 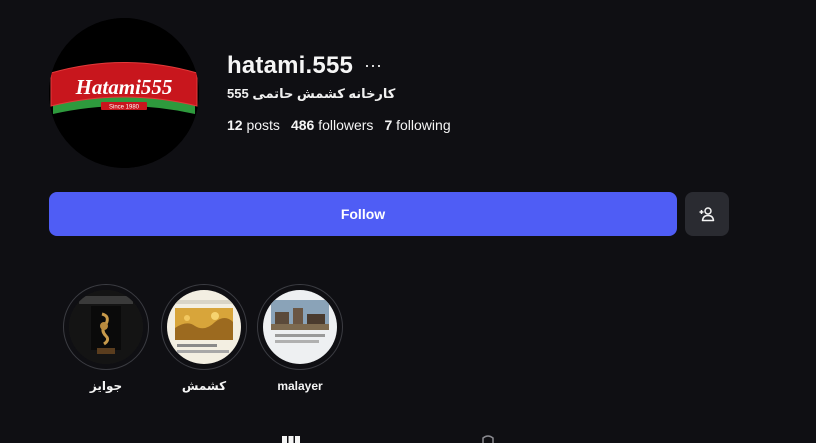 What do you see at coordinates (124, 87) in the screenshot?
I see `logo-wordmark: Hatami555` at bounding box center [124, 87].